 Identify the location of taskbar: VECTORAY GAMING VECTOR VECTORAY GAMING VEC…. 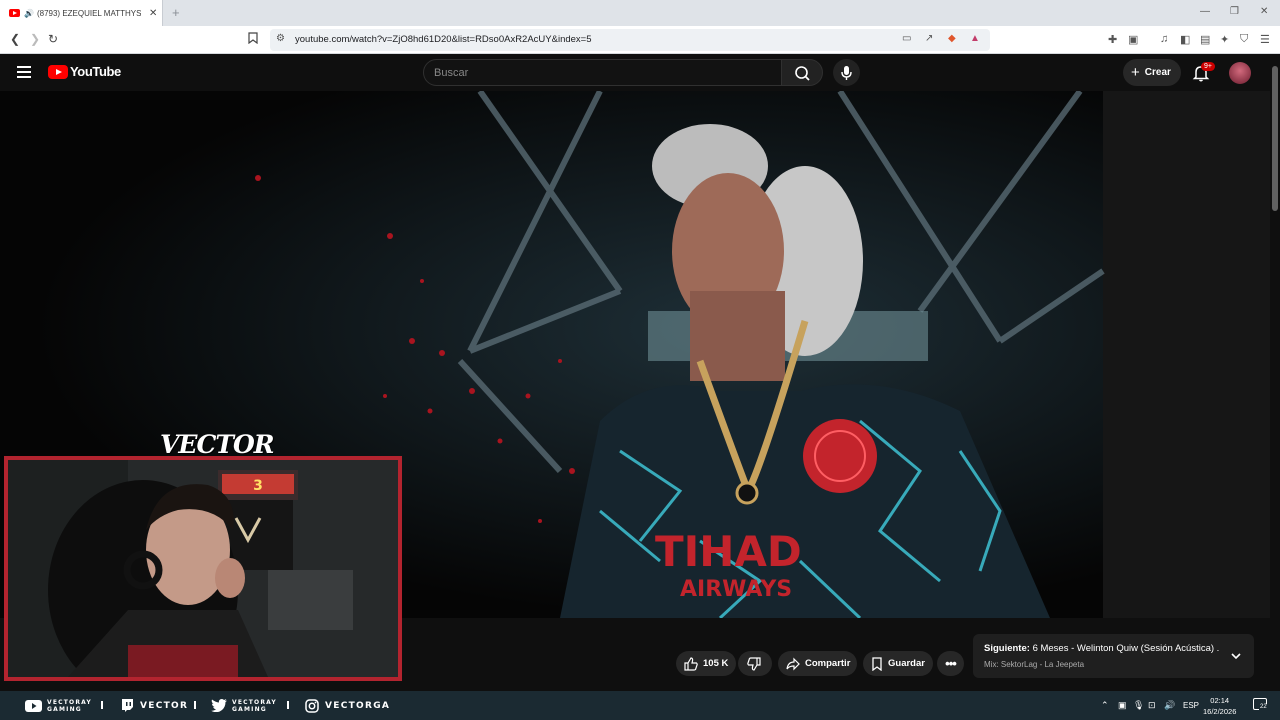
(640, 705).